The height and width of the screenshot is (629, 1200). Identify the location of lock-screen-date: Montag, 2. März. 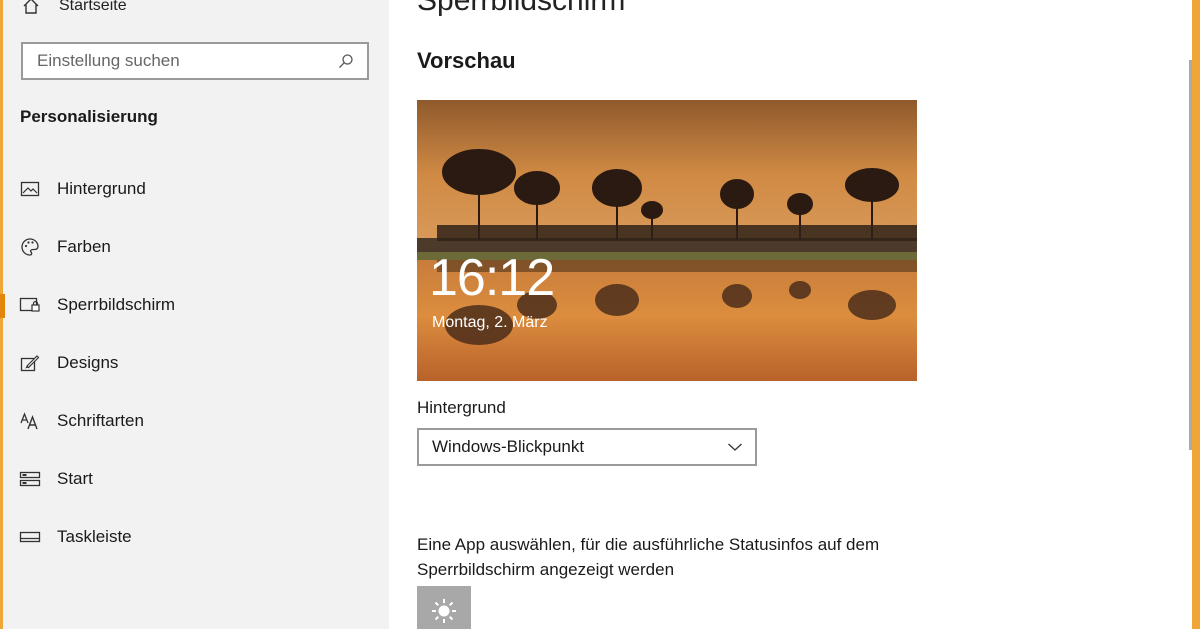
(490, 322).